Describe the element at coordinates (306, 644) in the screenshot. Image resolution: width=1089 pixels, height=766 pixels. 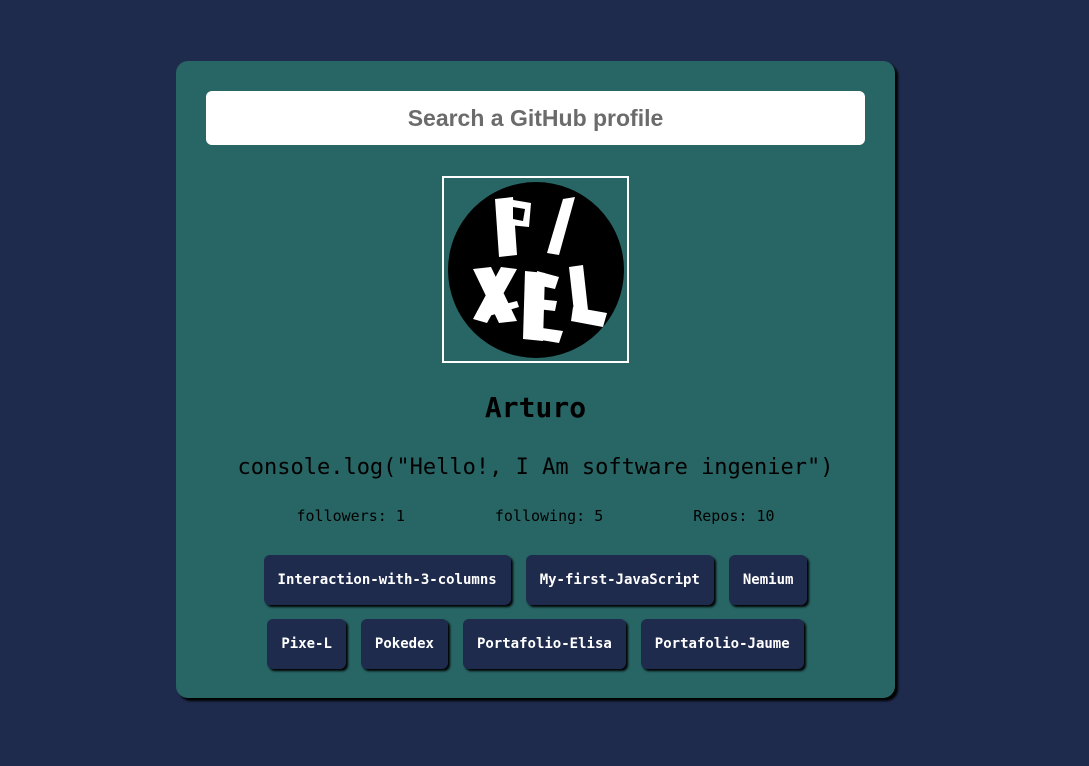
I see `repo-button: Pixe-L` at that location.